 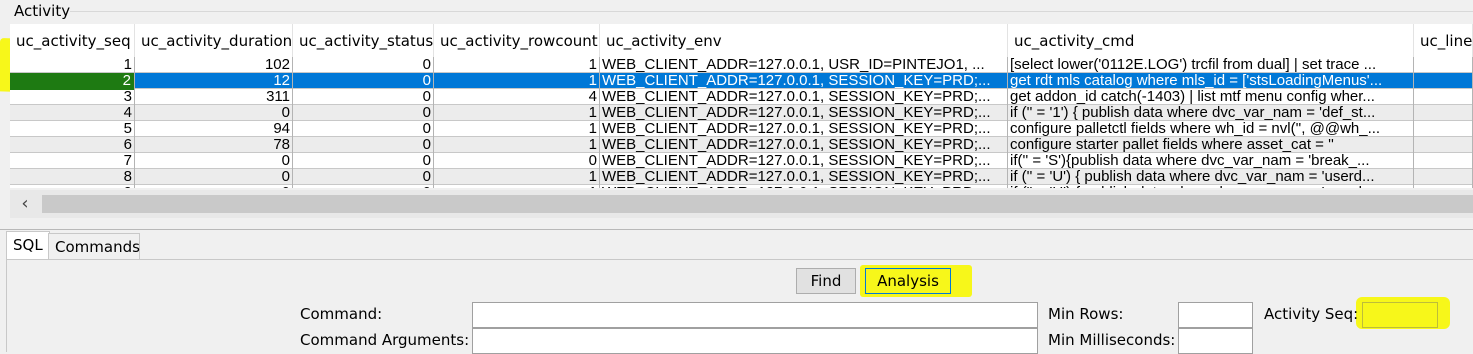 What do you see at coordinates (214, 65) in the screenshot?
I see `cell-duration: 102` at bounding box center [214, 65].